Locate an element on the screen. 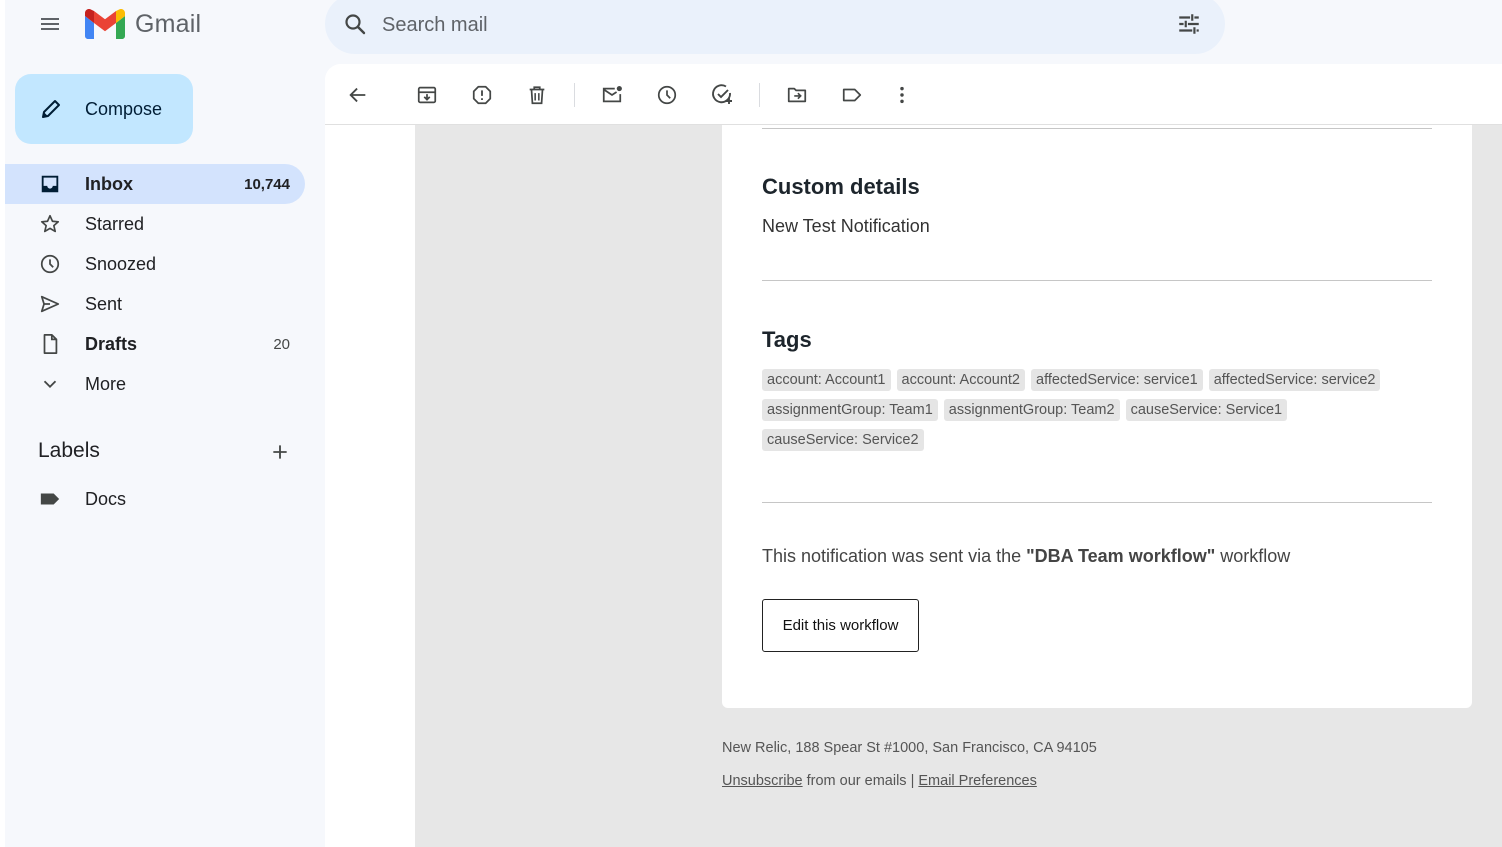 The width and height of the screenshot is (1502, 847). star-icon is located at coordinates (50, 224).